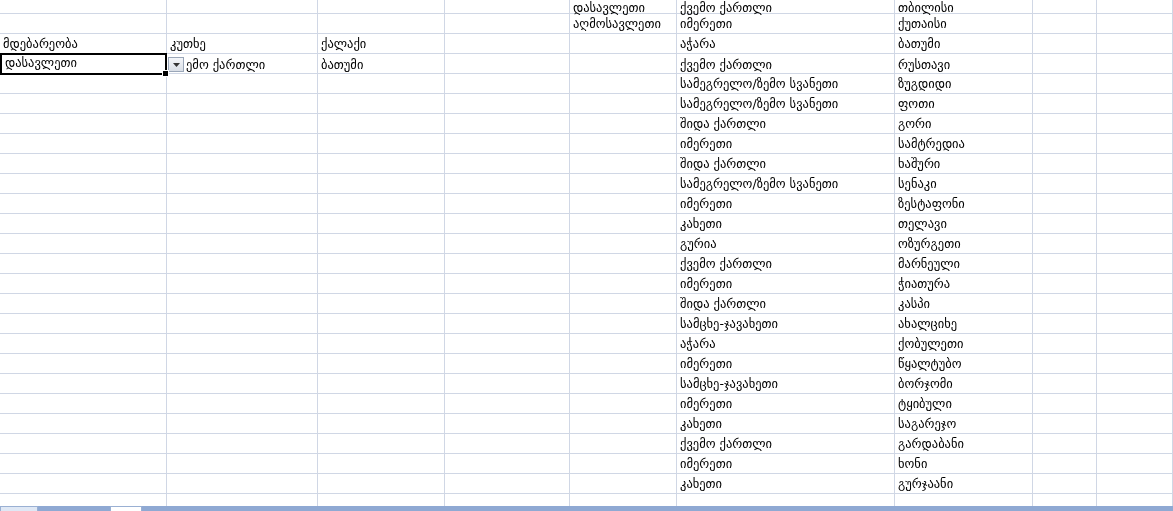 This screenshot has width=1173, height=511. I want to click on table-cell: კასპი, so click(914, 304).